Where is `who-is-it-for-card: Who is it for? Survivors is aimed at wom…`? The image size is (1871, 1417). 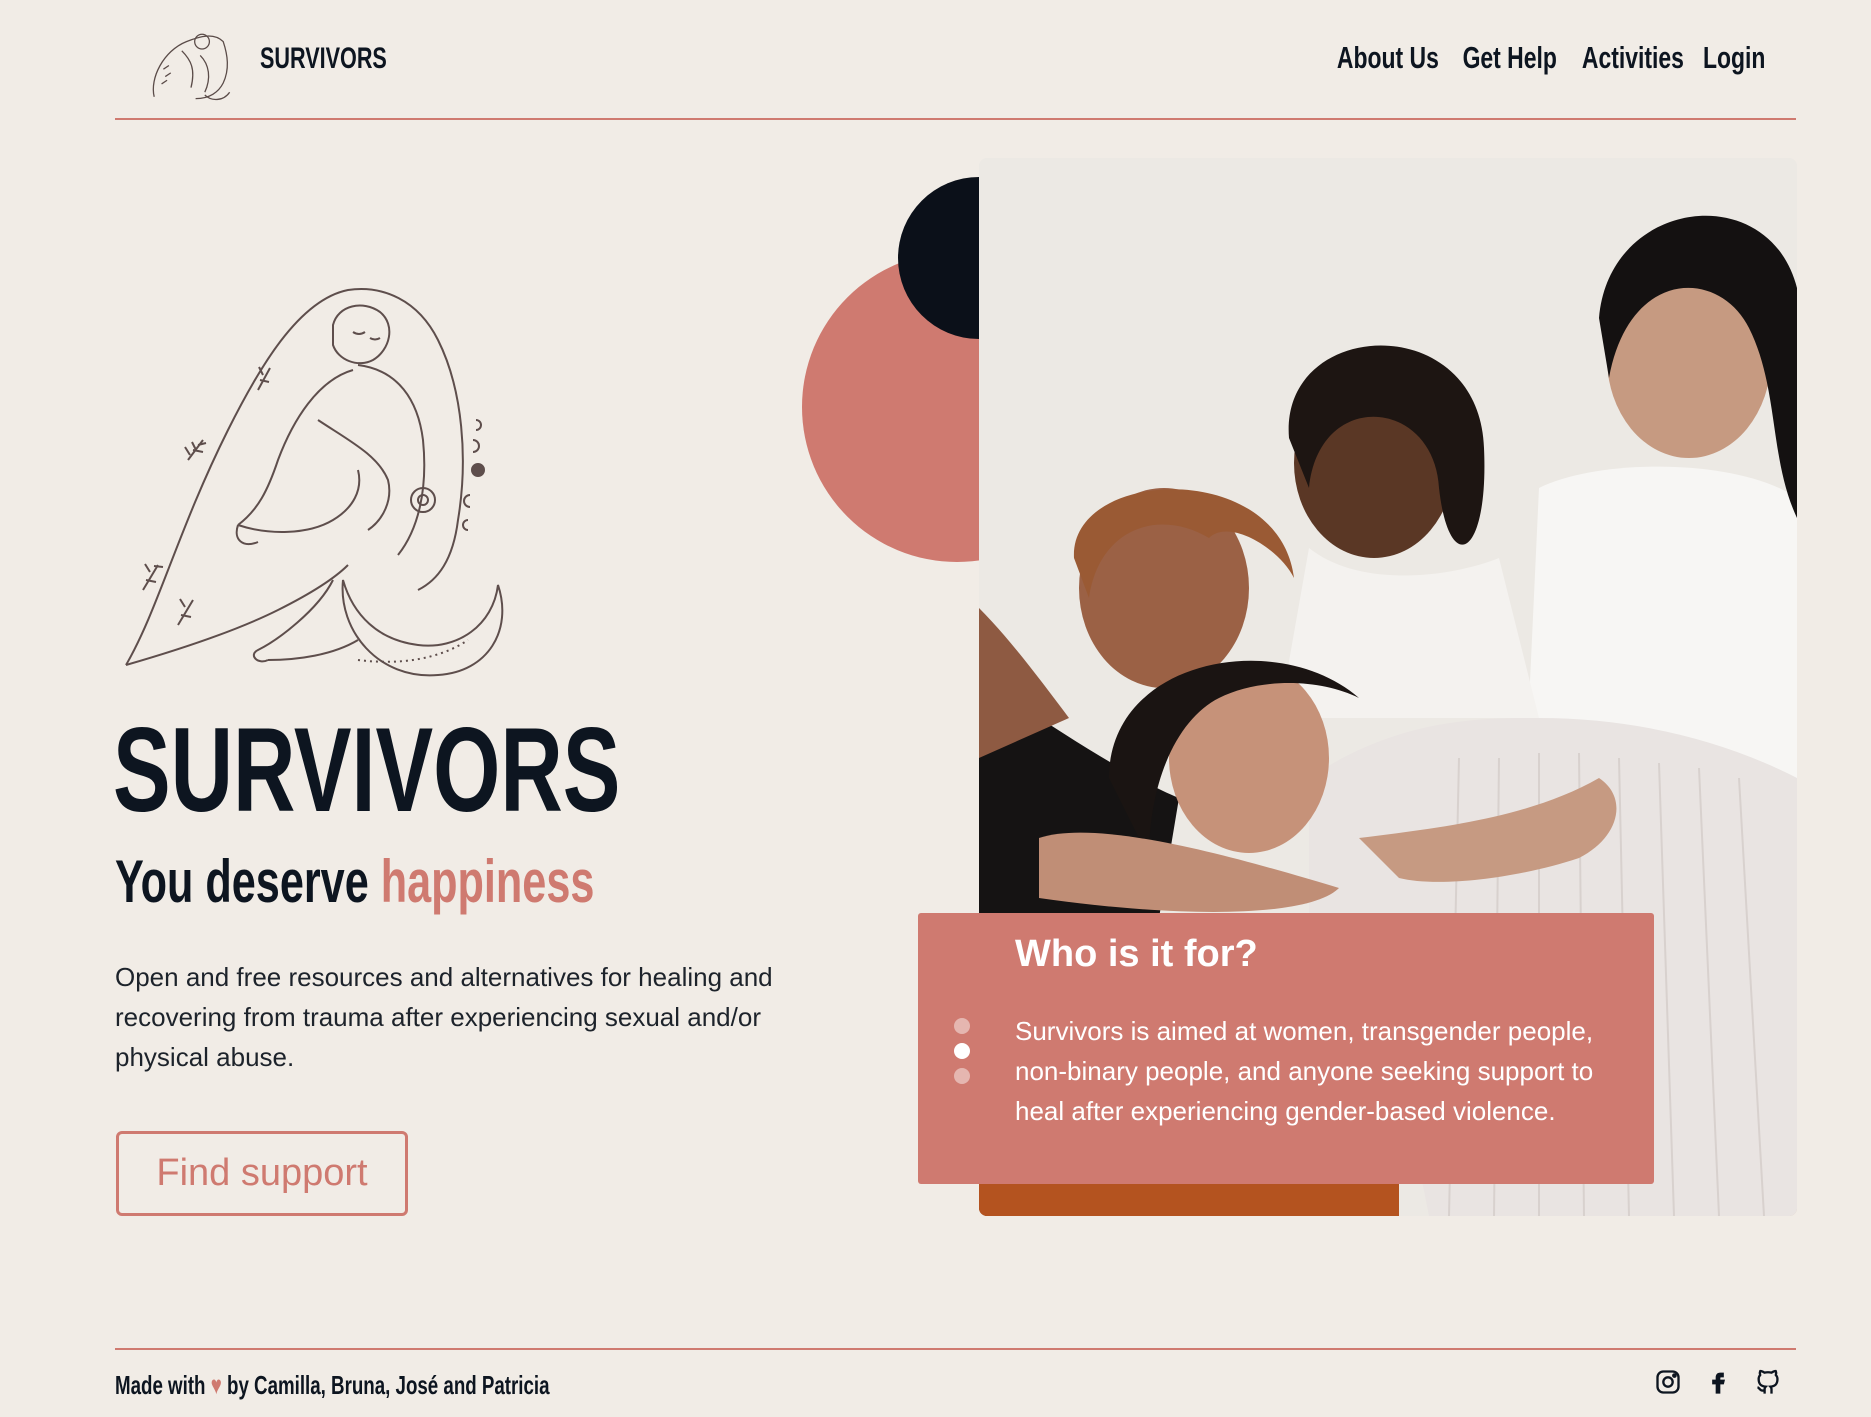
who-is-it-for-card: Who is it for? Survivors is aimed at wom… is located at coordinates (1286, 1048).